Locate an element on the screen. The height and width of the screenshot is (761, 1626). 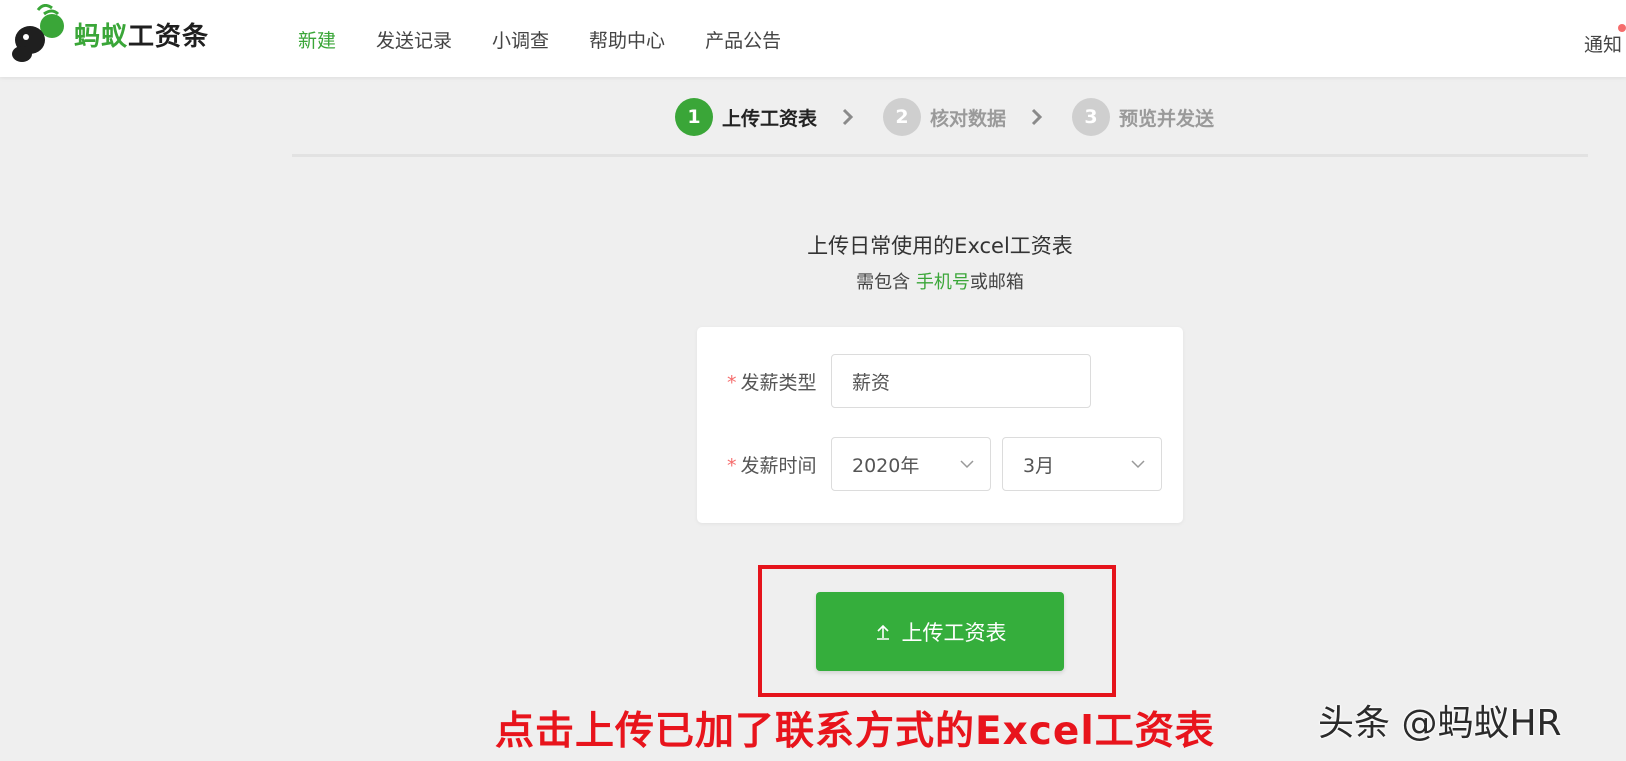
step-preview-send: 3 预览并发送 is located at coordinates (1143, 117).